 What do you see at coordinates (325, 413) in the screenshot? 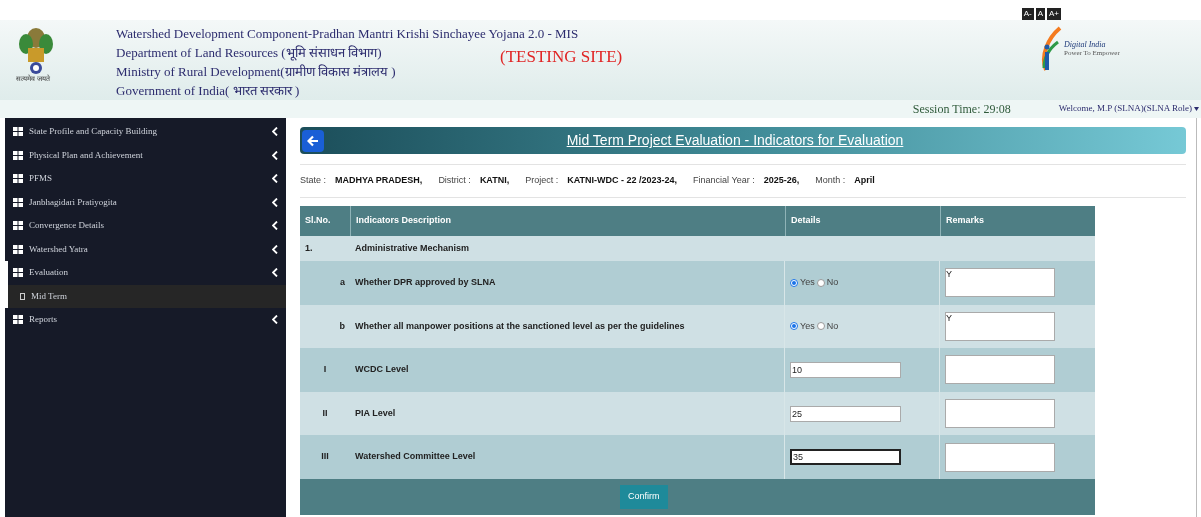
I see `table-cell-text: II` at bounding box center [325, 413].